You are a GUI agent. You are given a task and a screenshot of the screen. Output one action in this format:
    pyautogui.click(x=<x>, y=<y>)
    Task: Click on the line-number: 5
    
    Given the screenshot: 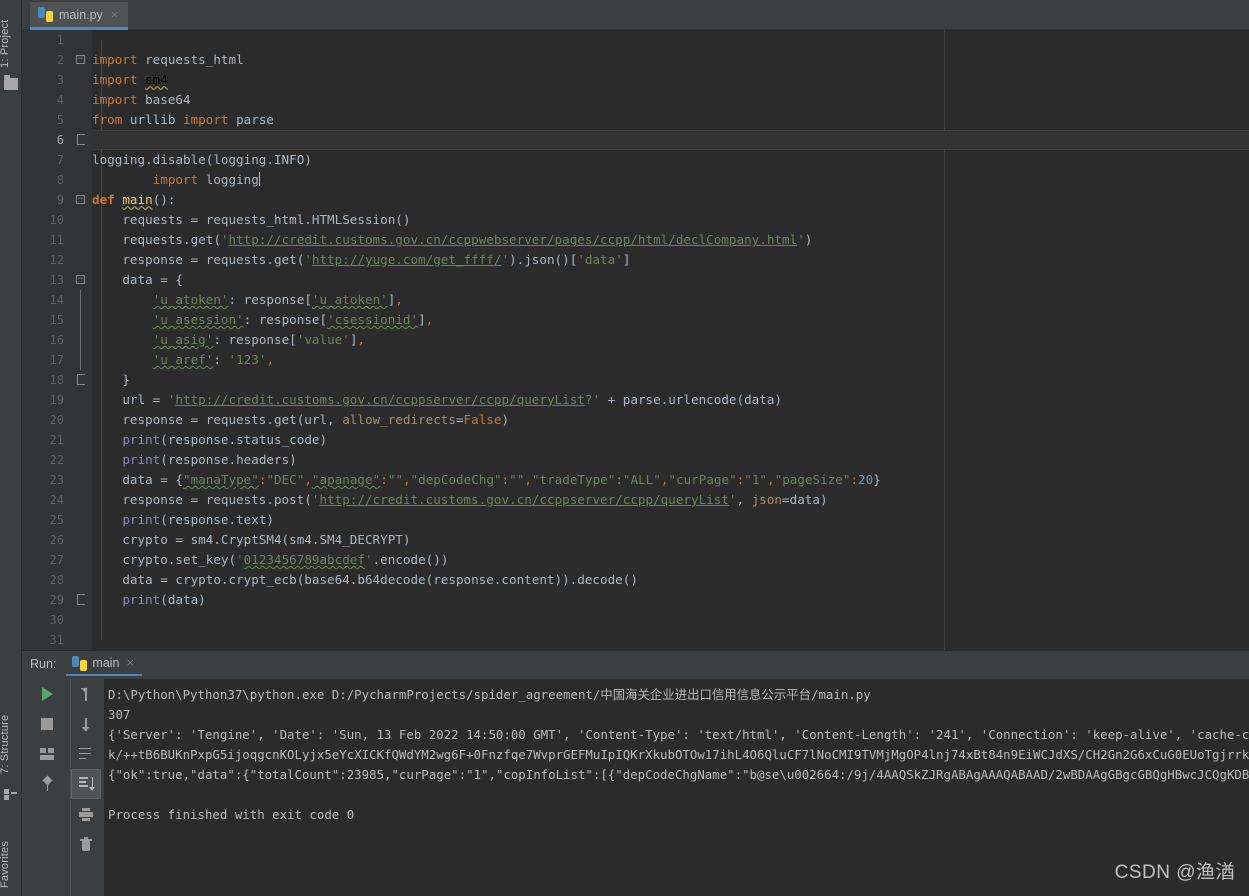 What is the action you would take?
    pyautogui.click(x=60, y=120)
    